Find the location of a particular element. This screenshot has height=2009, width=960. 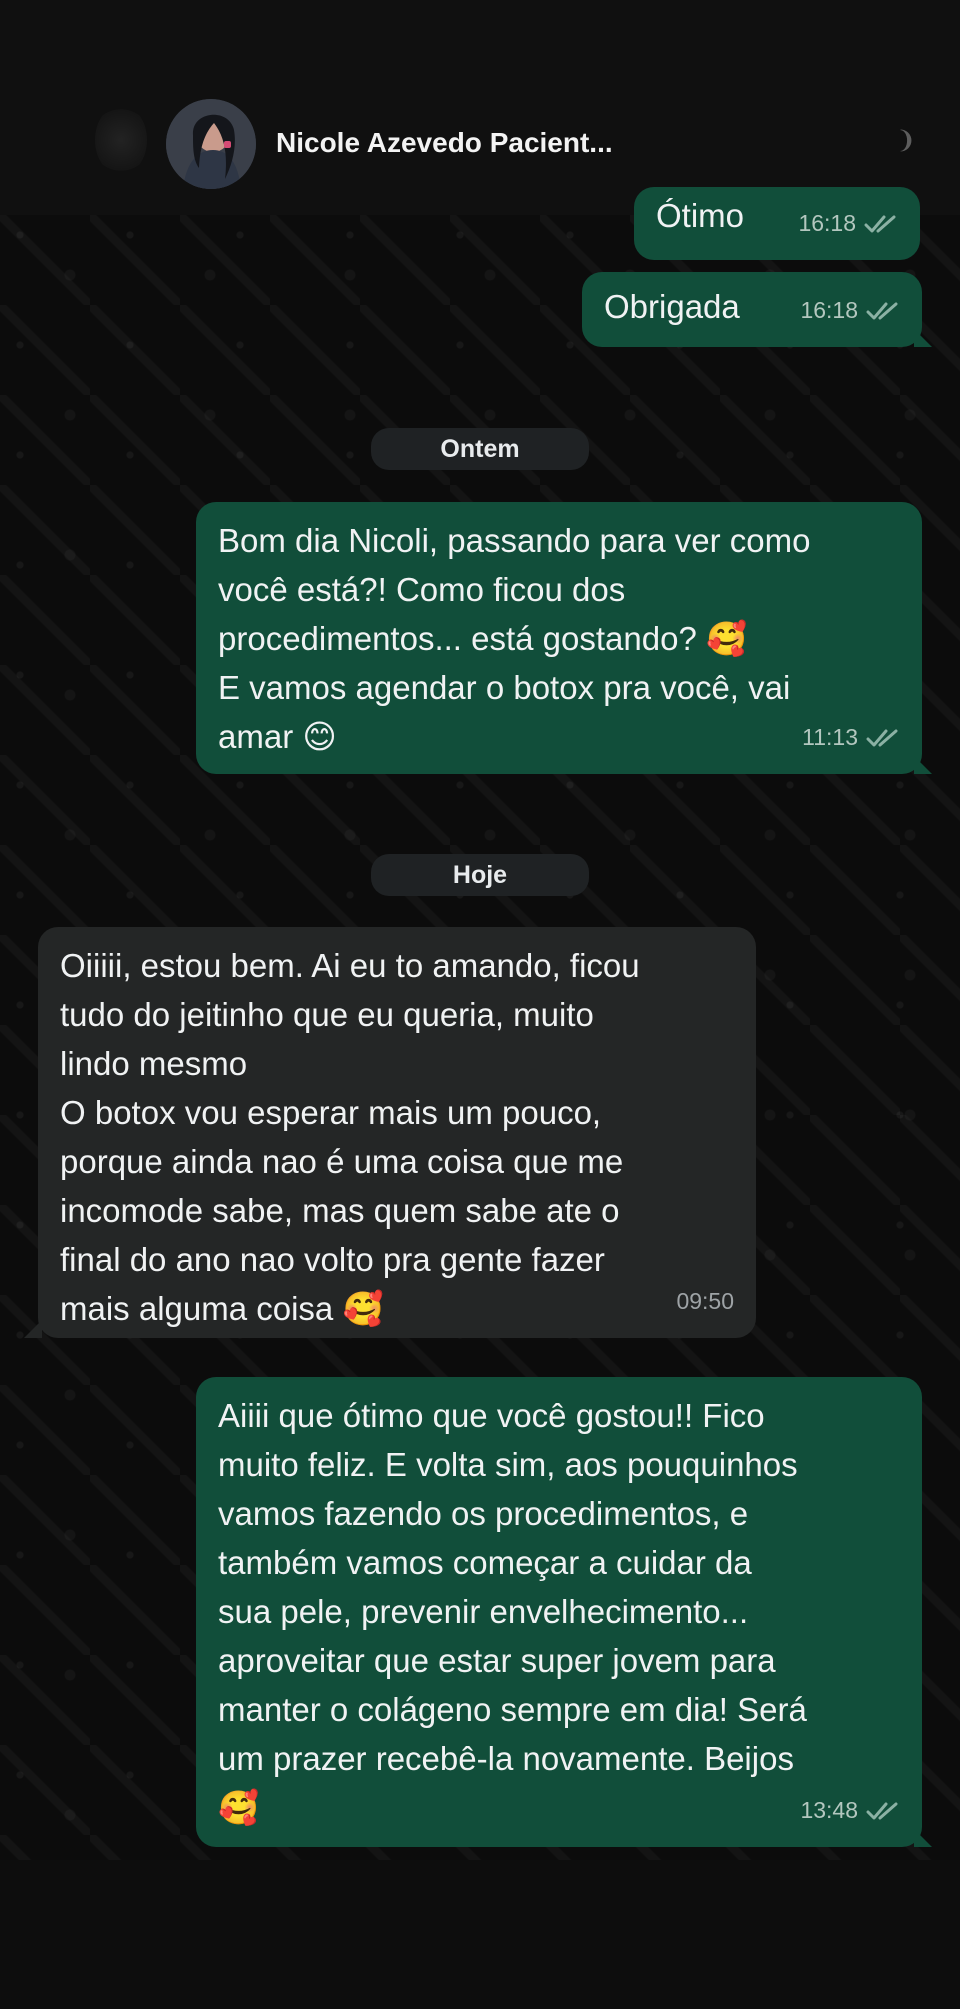

message-meta: 09:50 is located at coordinates (705, 1301).